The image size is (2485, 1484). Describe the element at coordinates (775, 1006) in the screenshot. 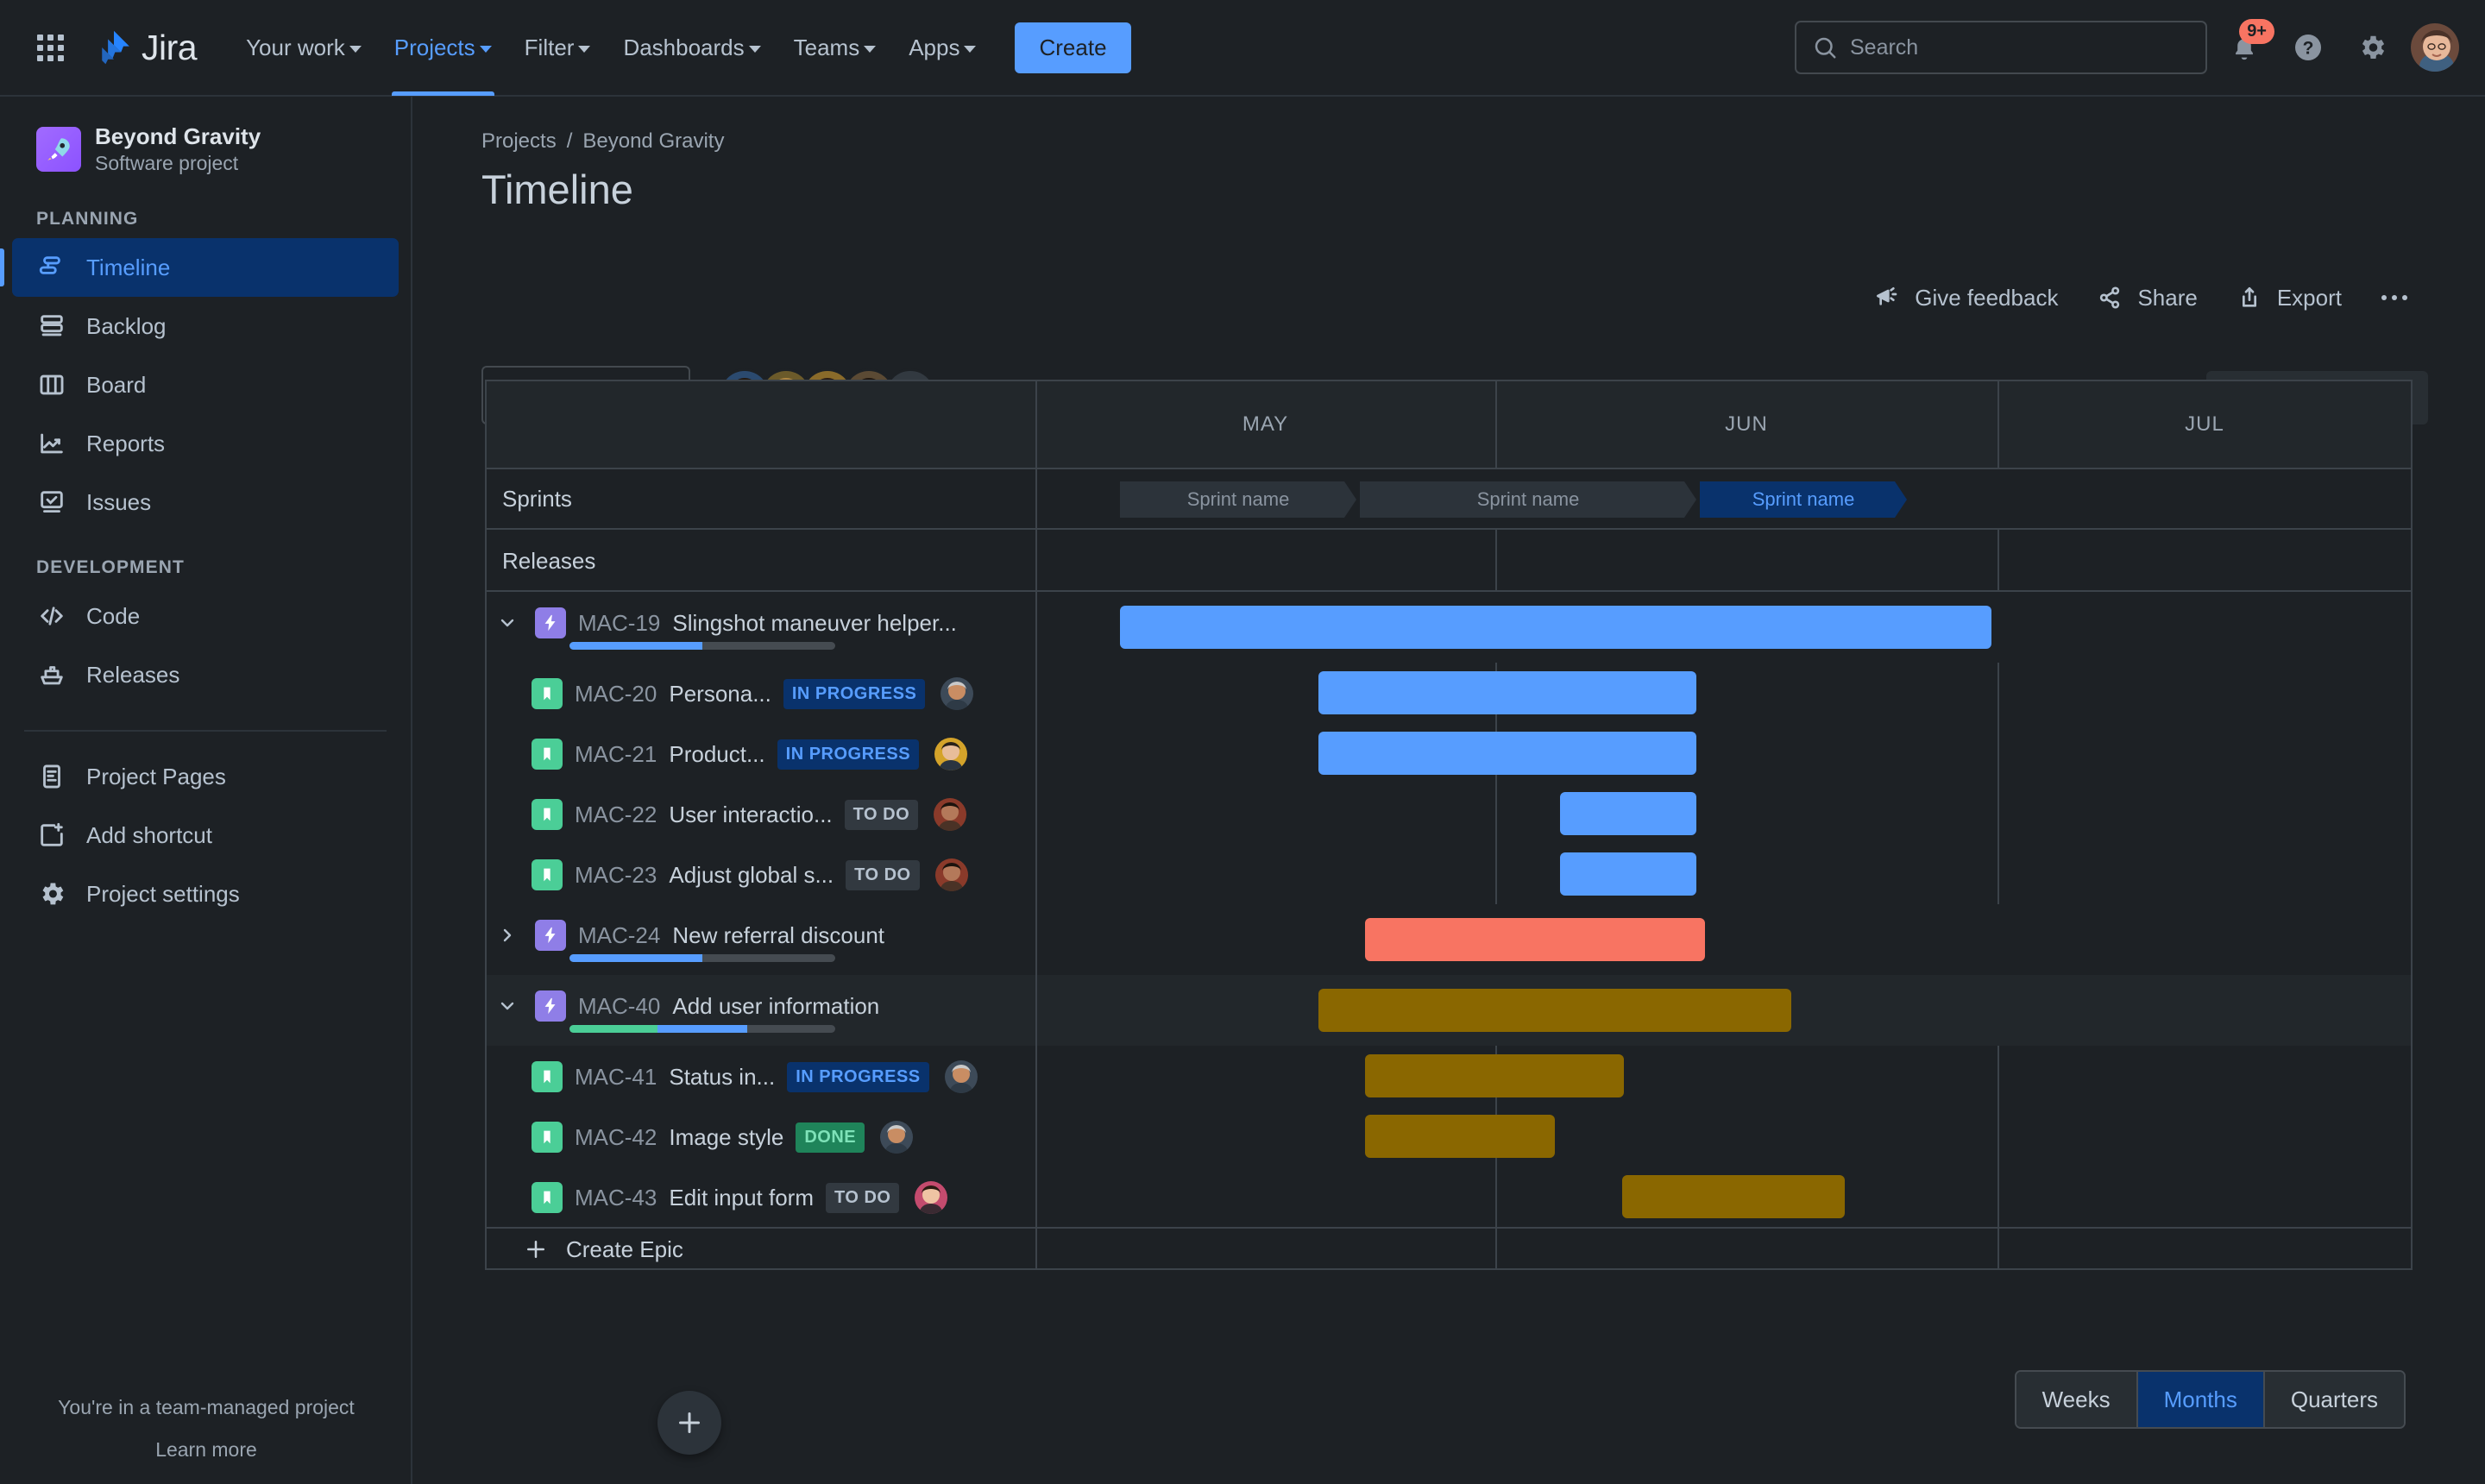

I see `issue-summary: Add user information` at that location.